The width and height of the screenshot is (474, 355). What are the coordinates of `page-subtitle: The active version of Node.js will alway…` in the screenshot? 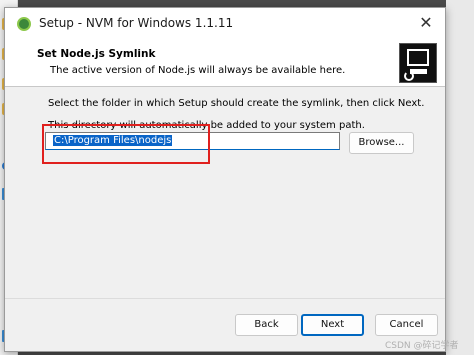 It's located at (198, 70).